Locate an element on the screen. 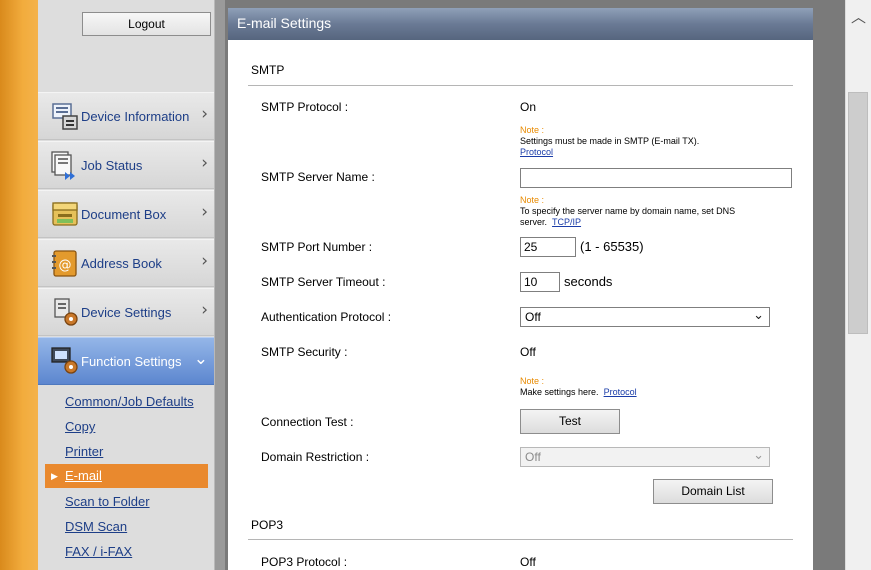  submenu-email-label: E-mail is located at coordinates (83, 475).